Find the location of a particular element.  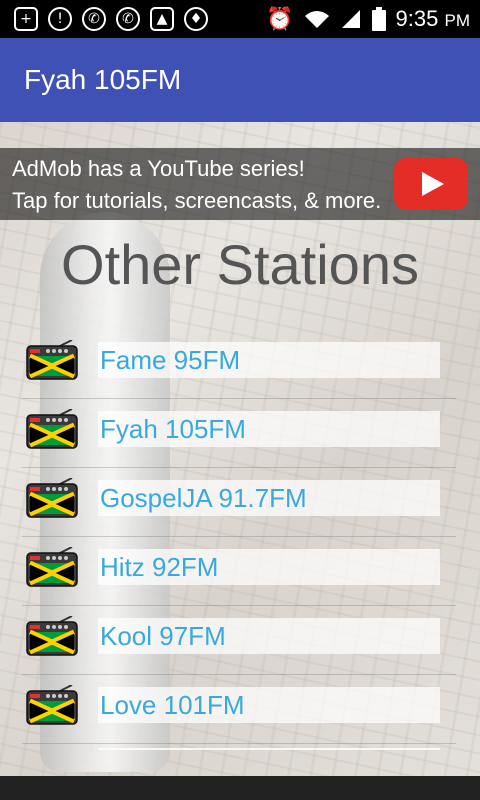

location-icon: ♦ is located at coordinates (196, 19).